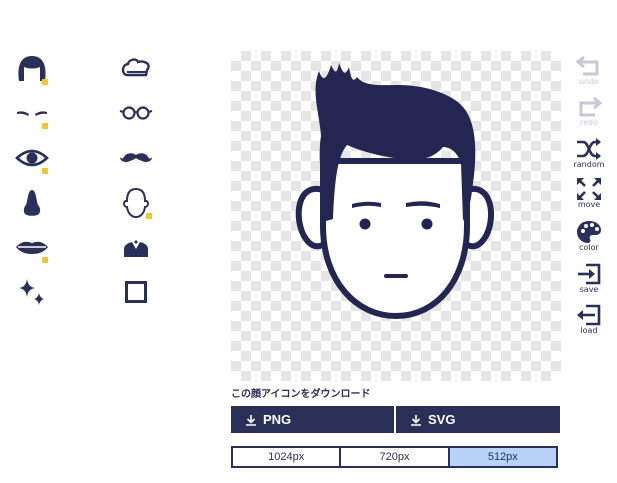 This screenshot has height=483, width=617. Describe the element at coordinates (589, 204) in the screenshot. I see `move-label: move` at that location.